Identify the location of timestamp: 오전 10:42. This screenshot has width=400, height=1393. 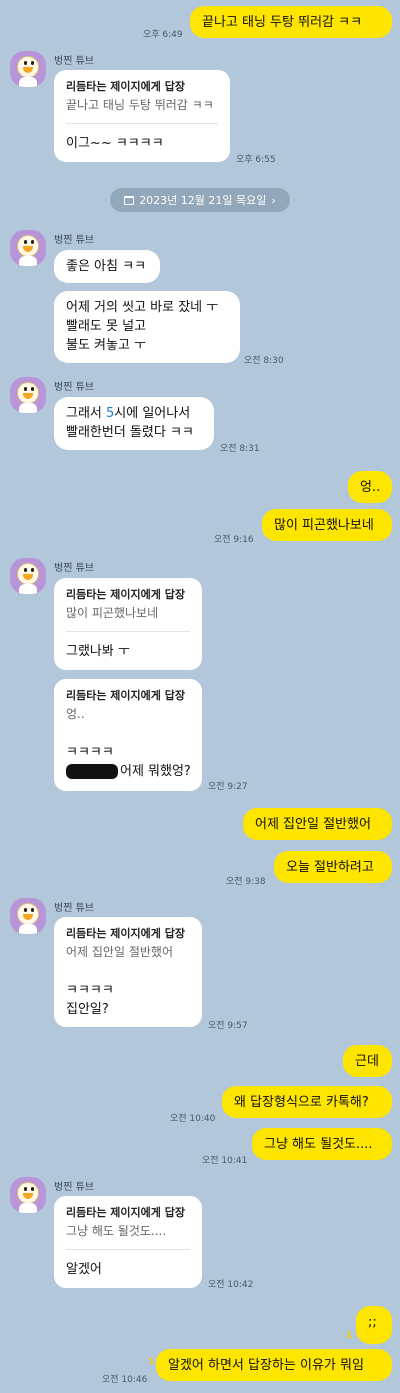
(231, 1285).